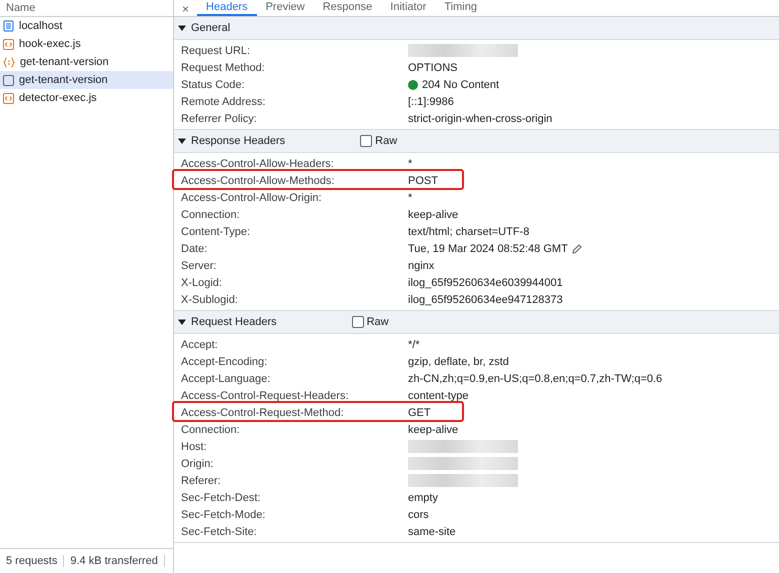 This screenshot has width=779, height=573. I want to click on status-text: 5 requests, so click(32, 561).